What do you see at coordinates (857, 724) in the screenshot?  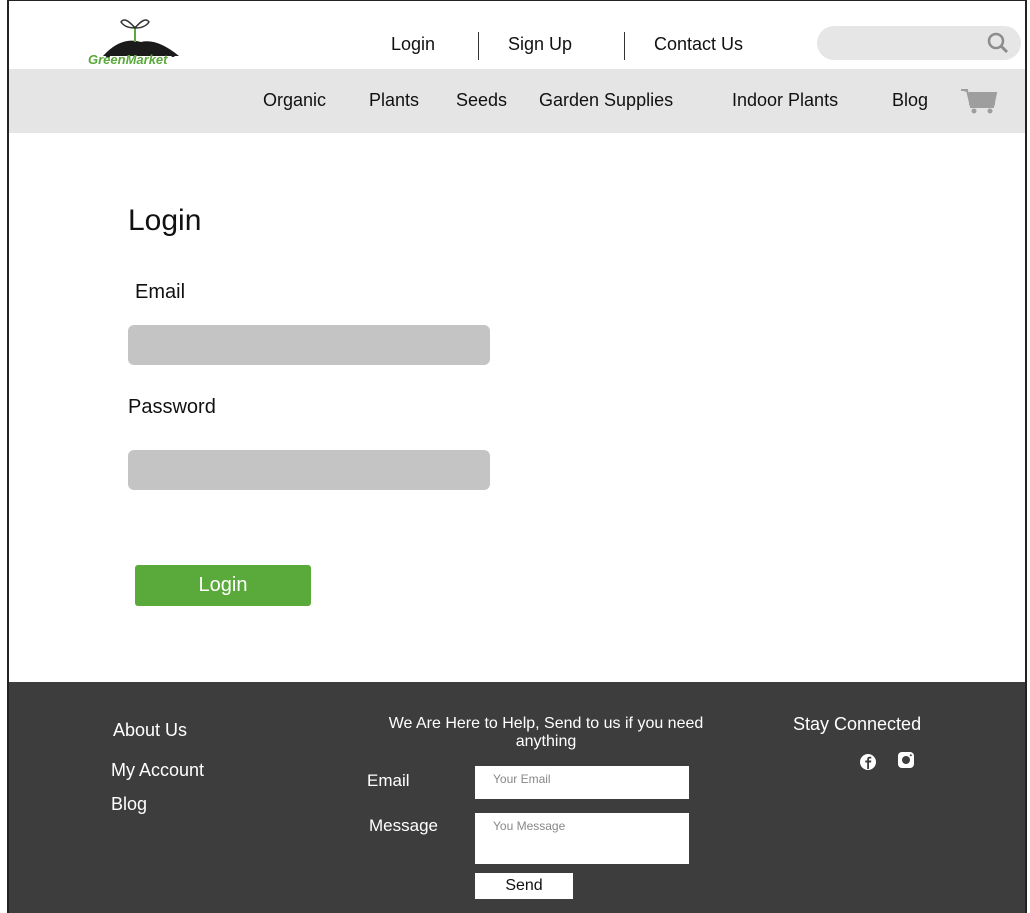 I see `stay-connected-heading: Stay Connected` at bounding box center [857, 724].